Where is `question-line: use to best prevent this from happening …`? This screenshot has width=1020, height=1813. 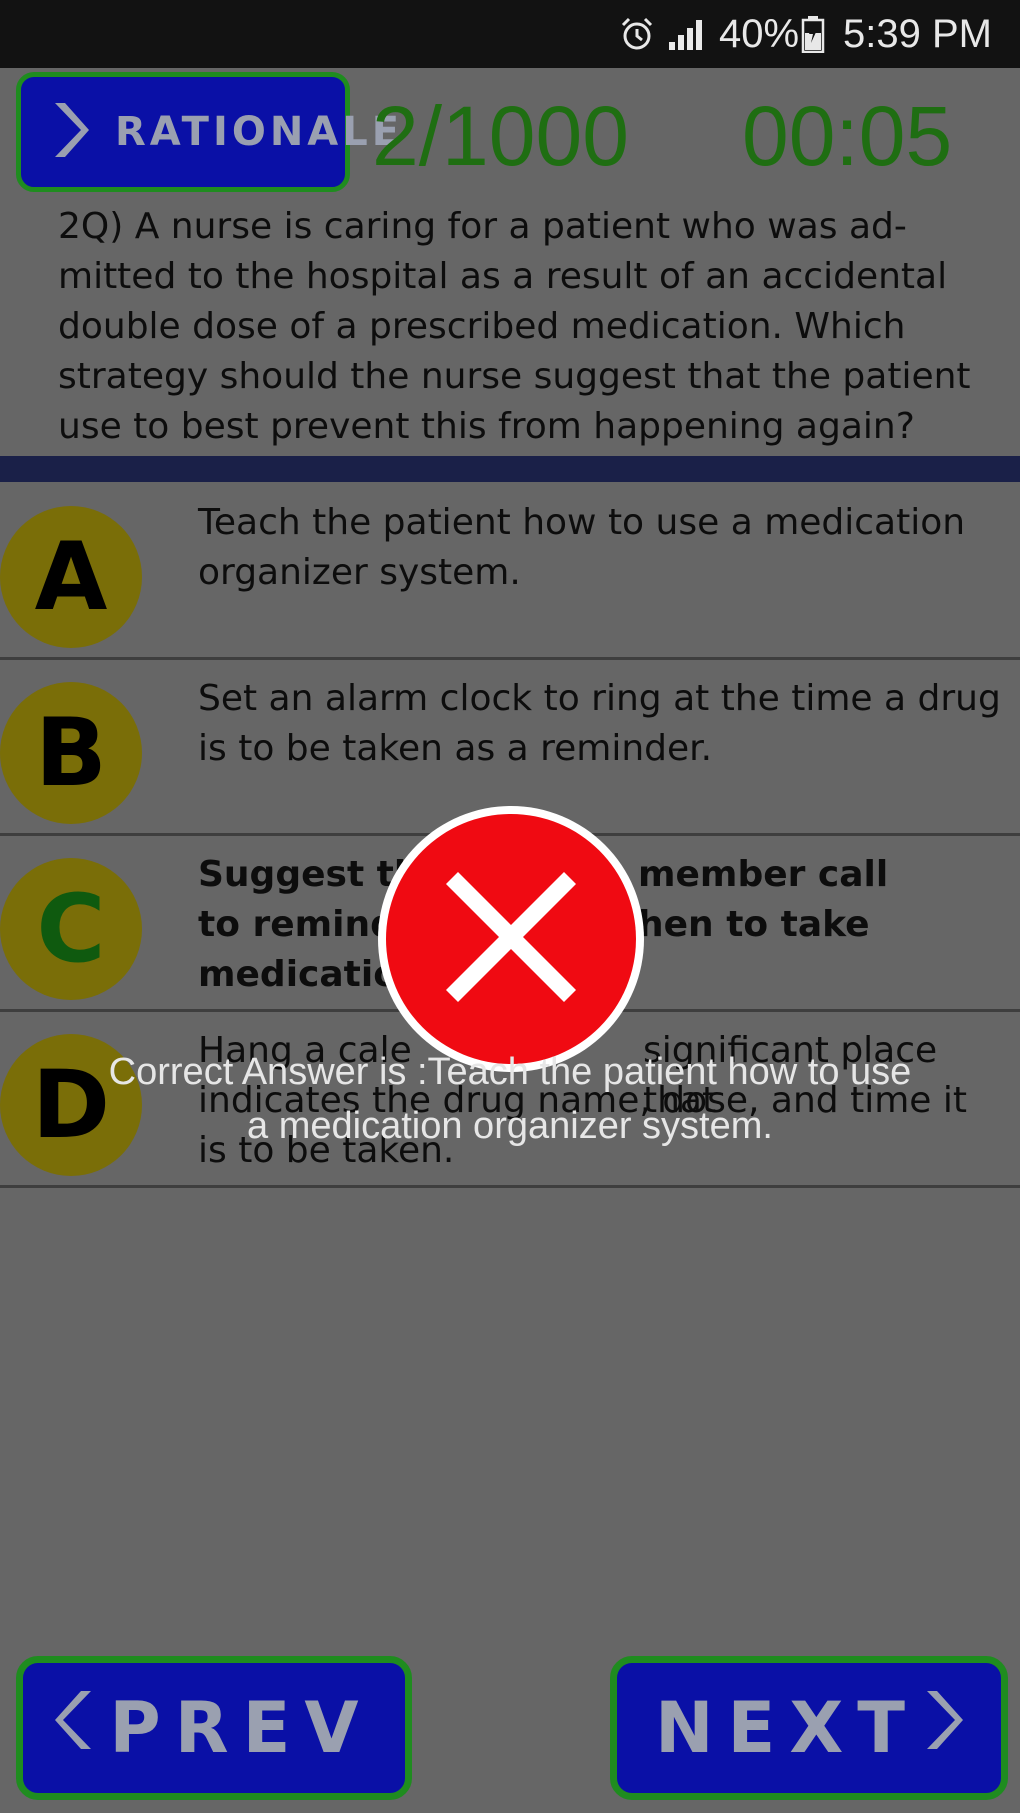 question-line: use to best prevent this from happening … is located at coordinates (486, 426).